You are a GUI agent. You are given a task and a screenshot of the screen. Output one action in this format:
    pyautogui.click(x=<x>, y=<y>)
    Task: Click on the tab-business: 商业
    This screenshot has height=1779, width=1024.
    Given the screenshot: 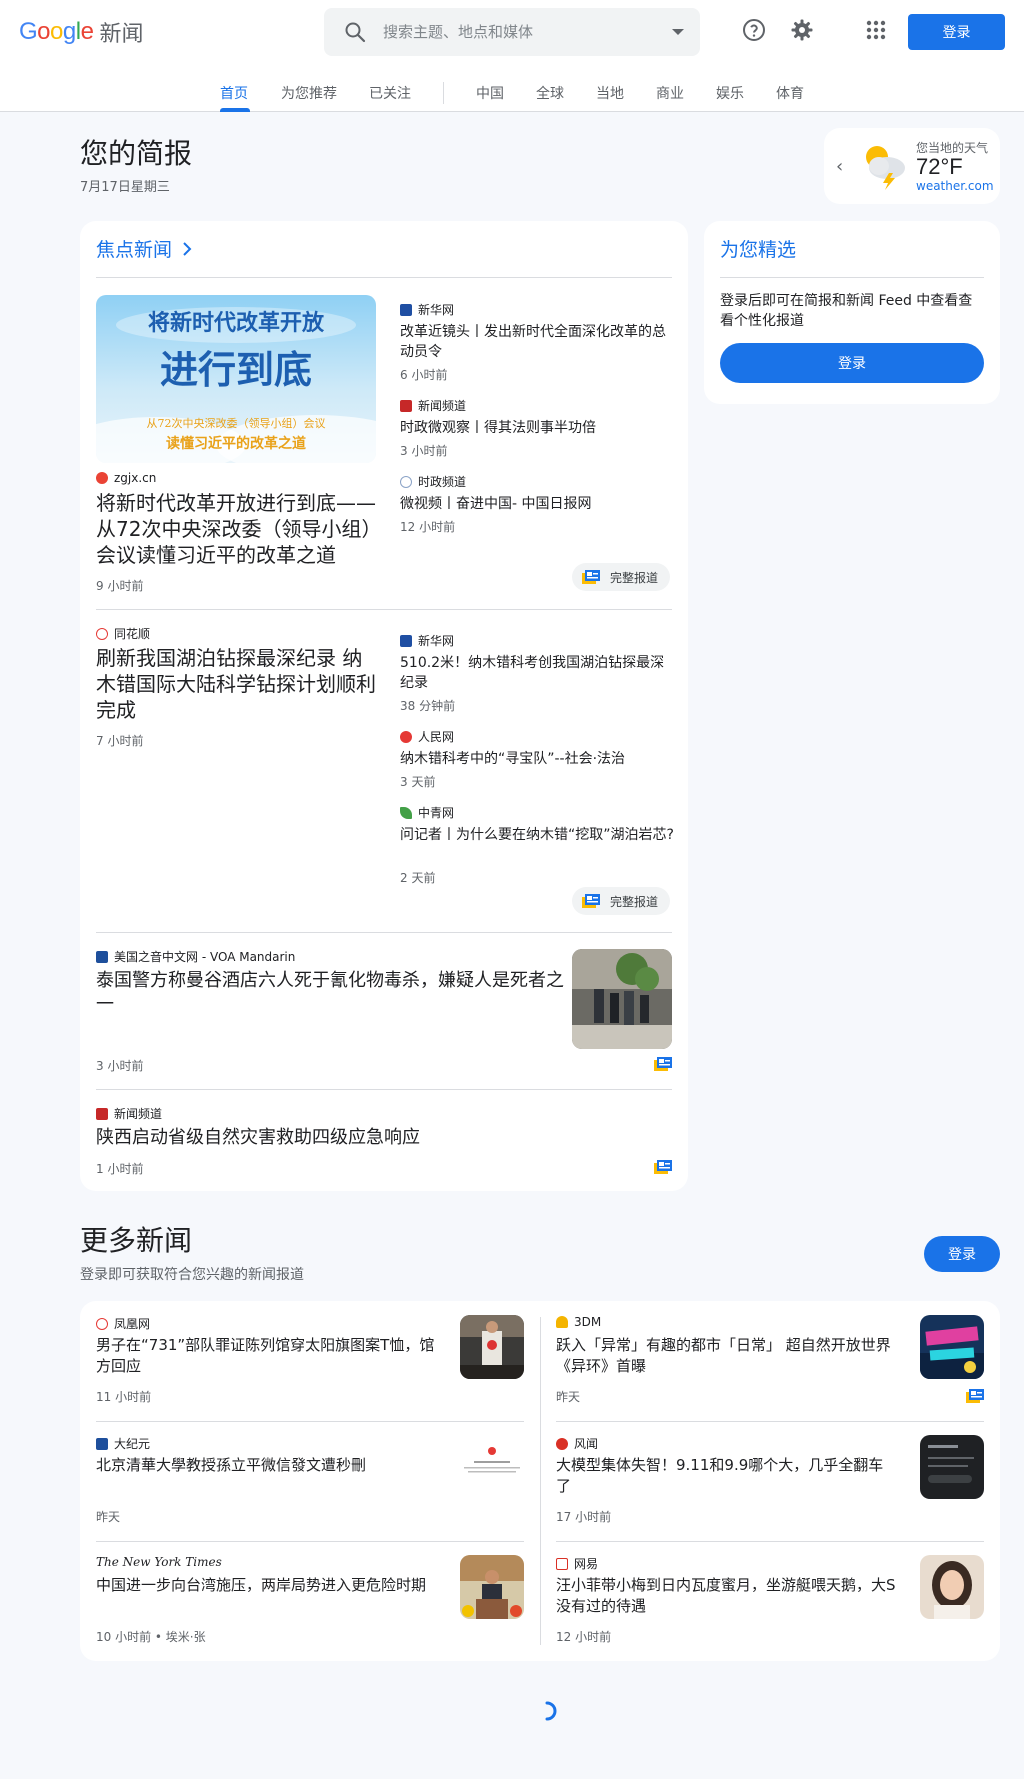 What is the action you would take?
    pyautogui.click(x=670, y=93)
    